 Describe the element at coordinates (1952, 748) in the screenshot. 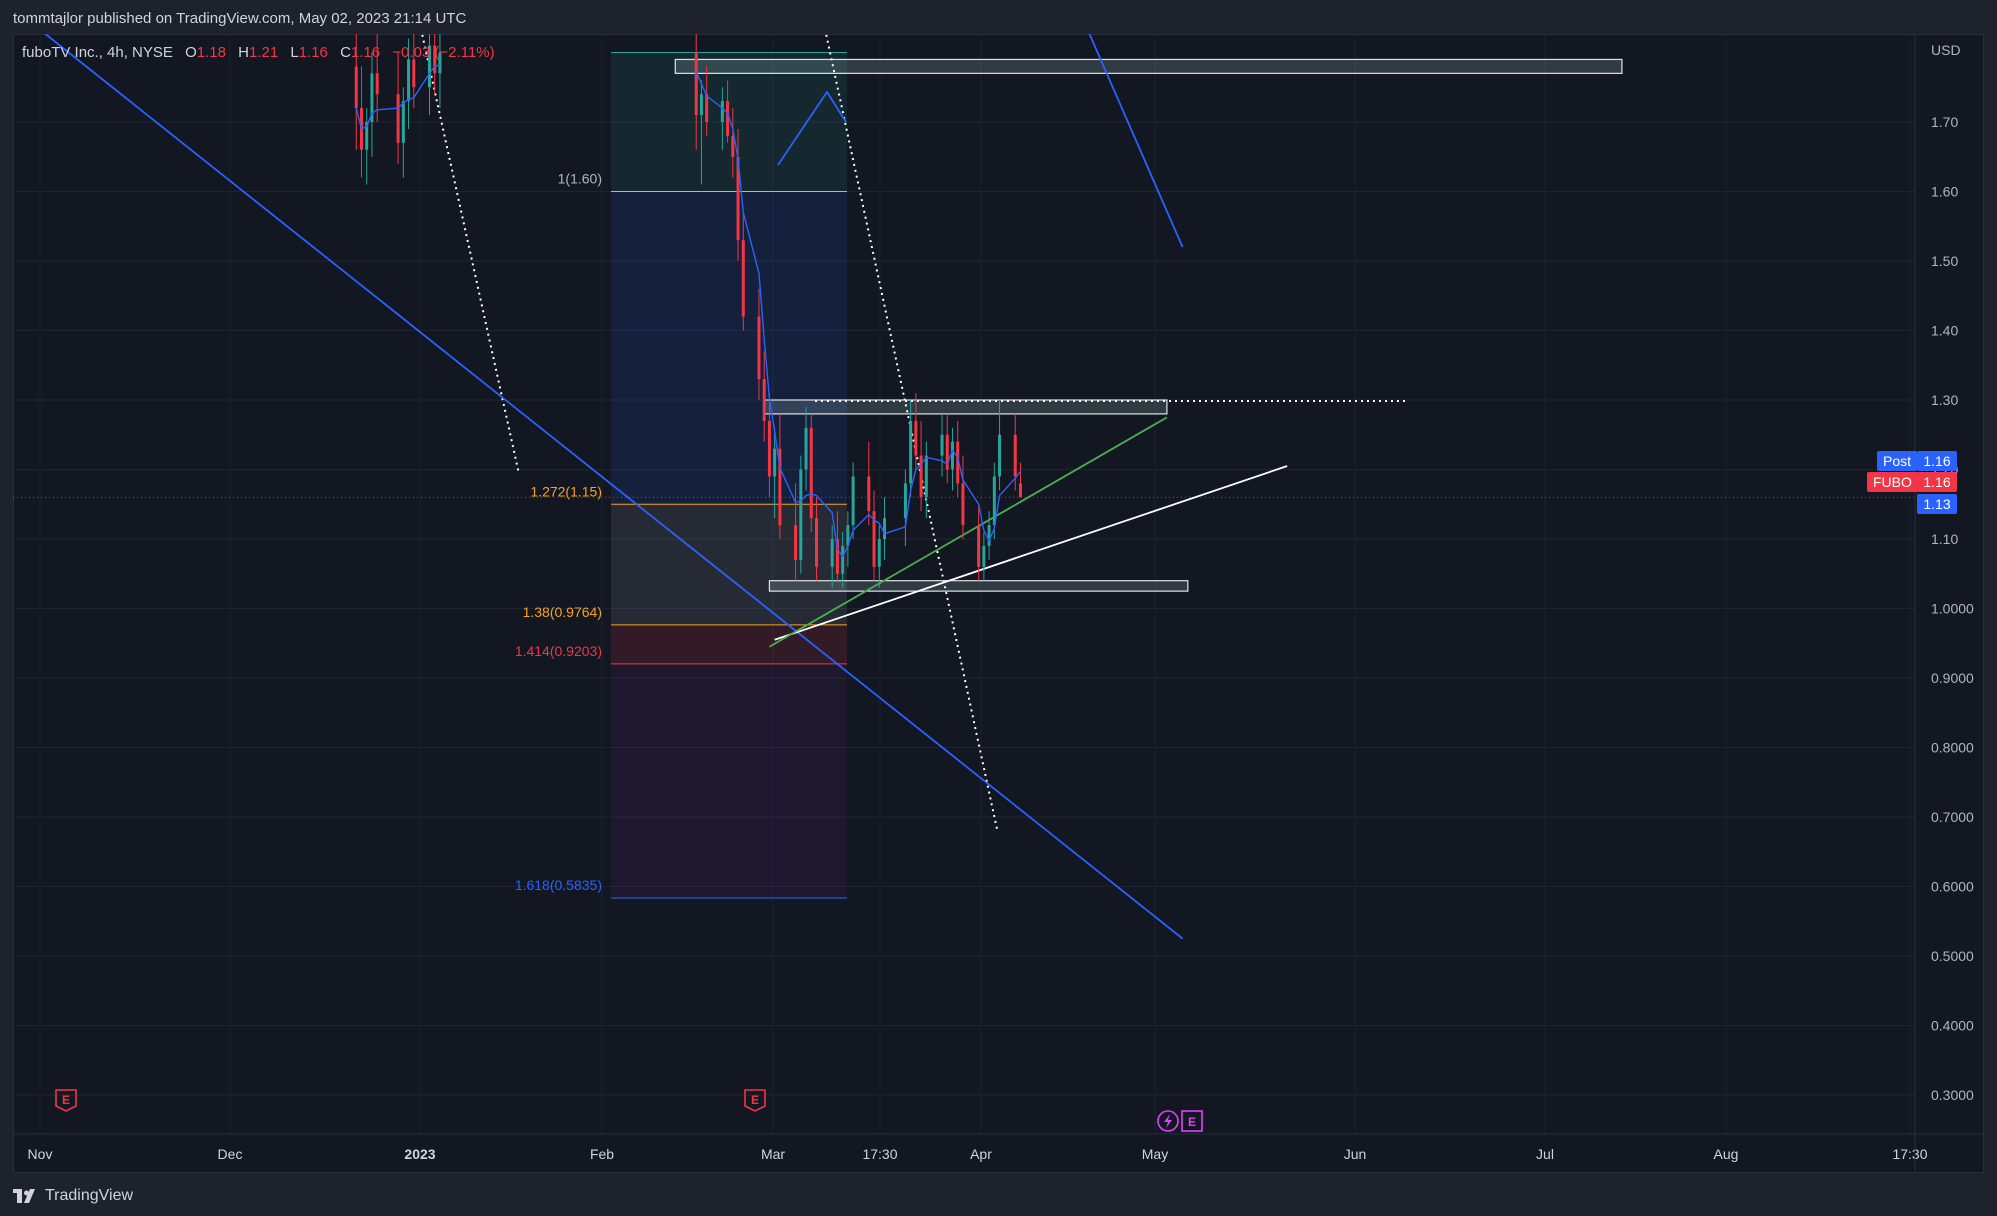

I see `price-tick-label: 0.8000` at that location.